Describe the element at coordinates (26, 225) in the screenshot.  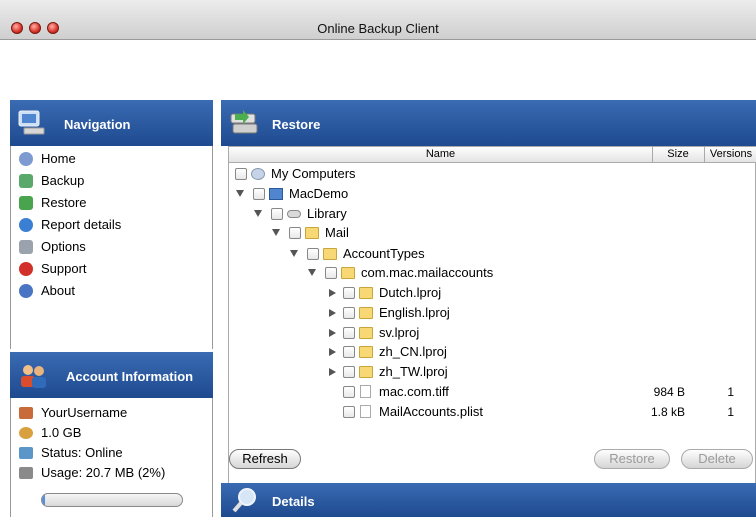
I see `report-icon` at that location.